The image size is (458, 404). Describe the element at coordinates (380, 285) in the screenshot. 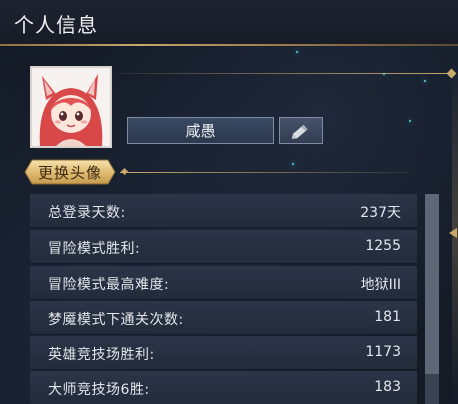

I see `stat-value: 地狱III` at that location.